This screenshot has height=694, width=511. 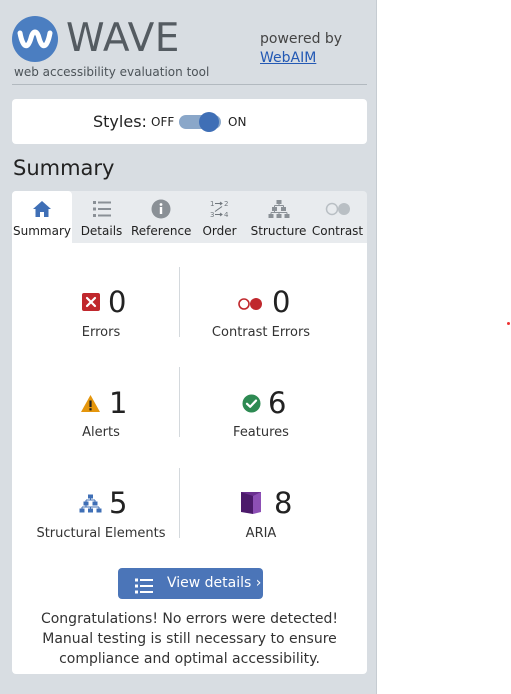 I want to click on summary-heading: Summary, so click(x=64, y=168).